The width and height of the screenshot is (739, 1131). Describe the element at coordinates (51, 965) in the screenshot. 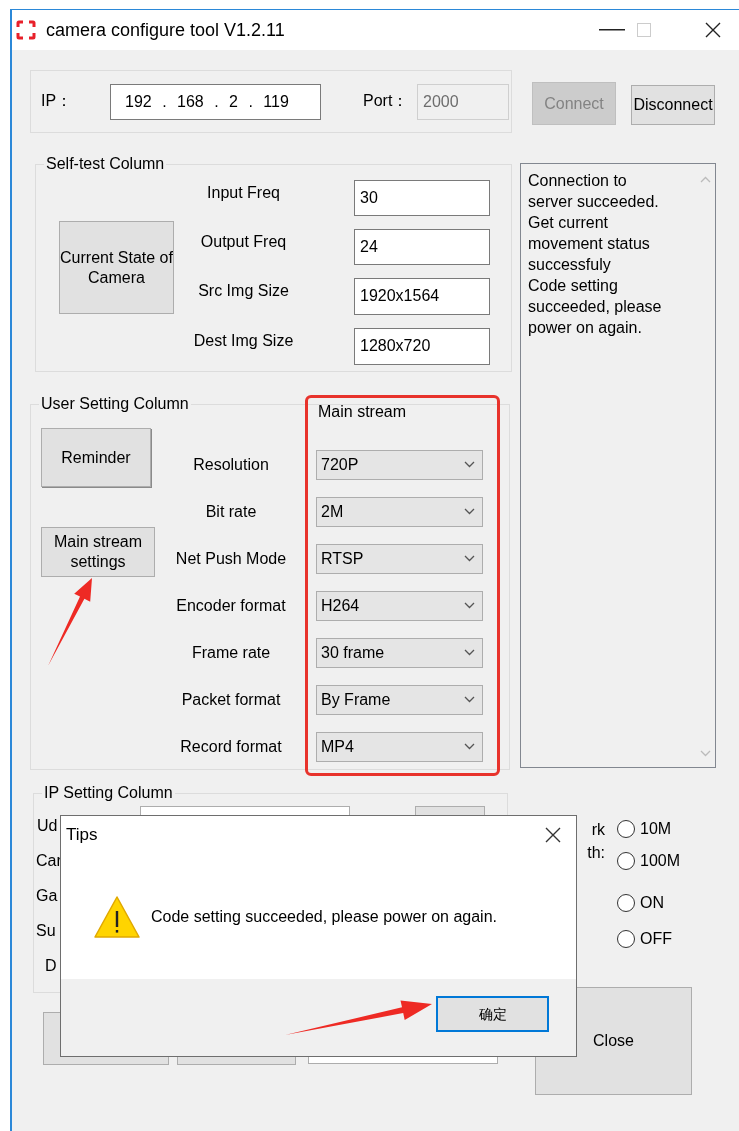

I see `field-label: D` at that location.